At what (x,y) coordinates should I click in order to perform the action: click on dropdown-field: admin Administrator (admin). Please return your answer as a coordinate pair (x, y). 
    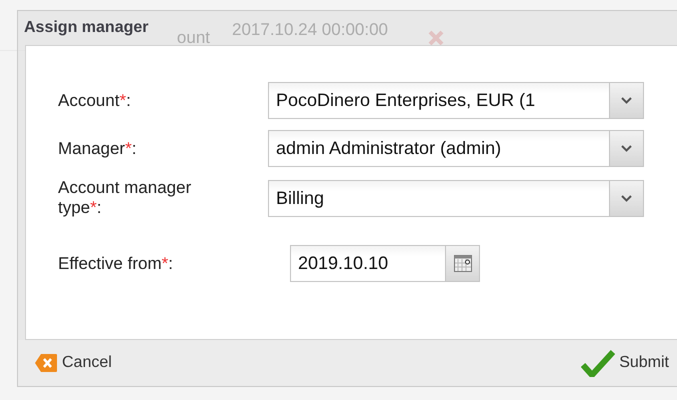
    Looking at the image, I should click on (456, 148).